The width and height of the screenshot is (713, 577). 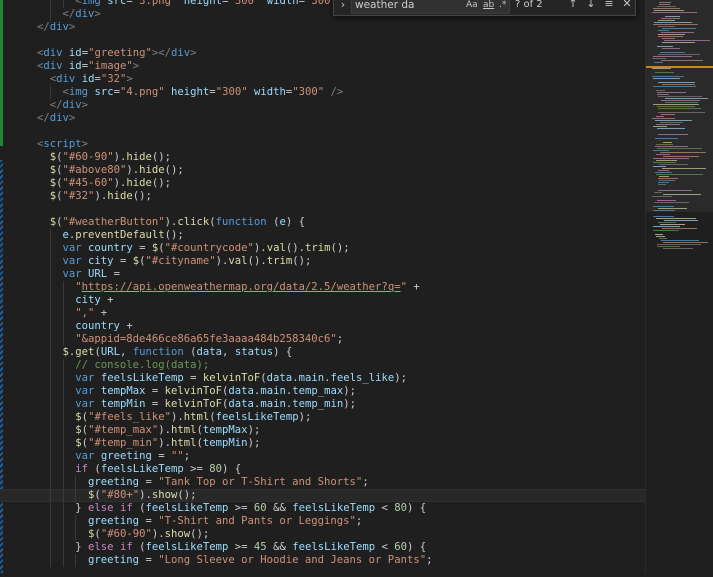 I want to click on code-token: trim, so click(x=279, y=261).